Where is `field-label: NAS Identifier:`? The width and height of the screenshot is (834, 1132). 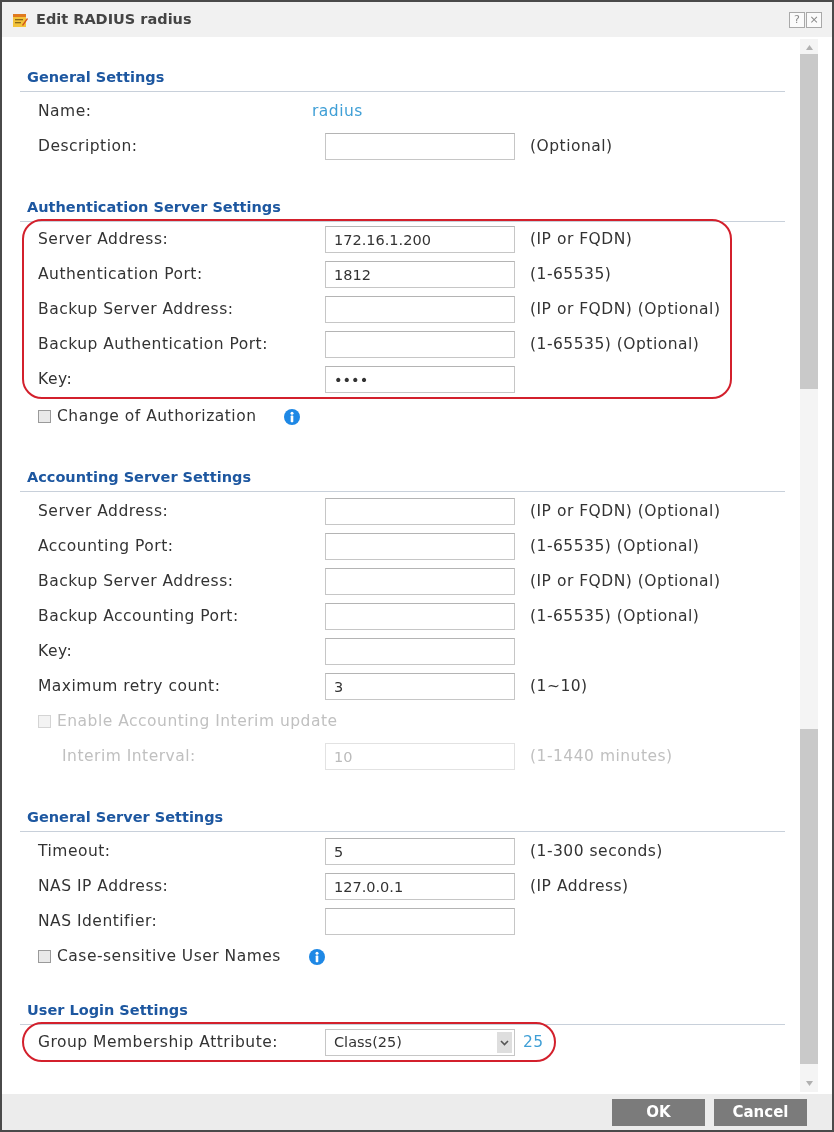
field-label: NAS Identifier: is located at coordinates (98, 921).